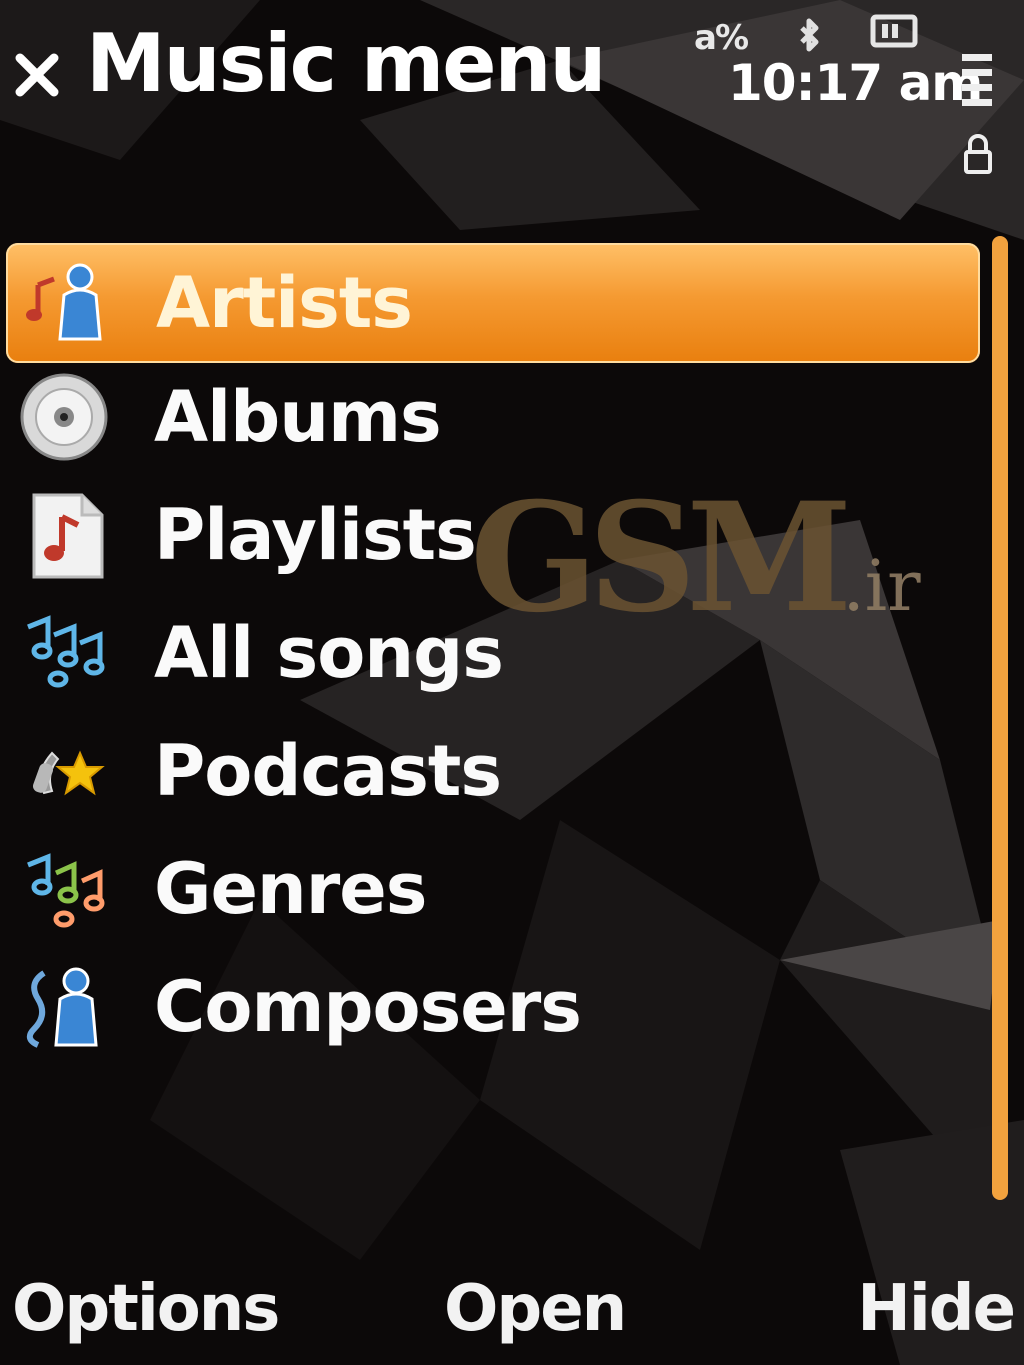 Image resolution: width=1024 pixels, height=1365 pixels. I want to click on scrollbar, so click(1000, 718).